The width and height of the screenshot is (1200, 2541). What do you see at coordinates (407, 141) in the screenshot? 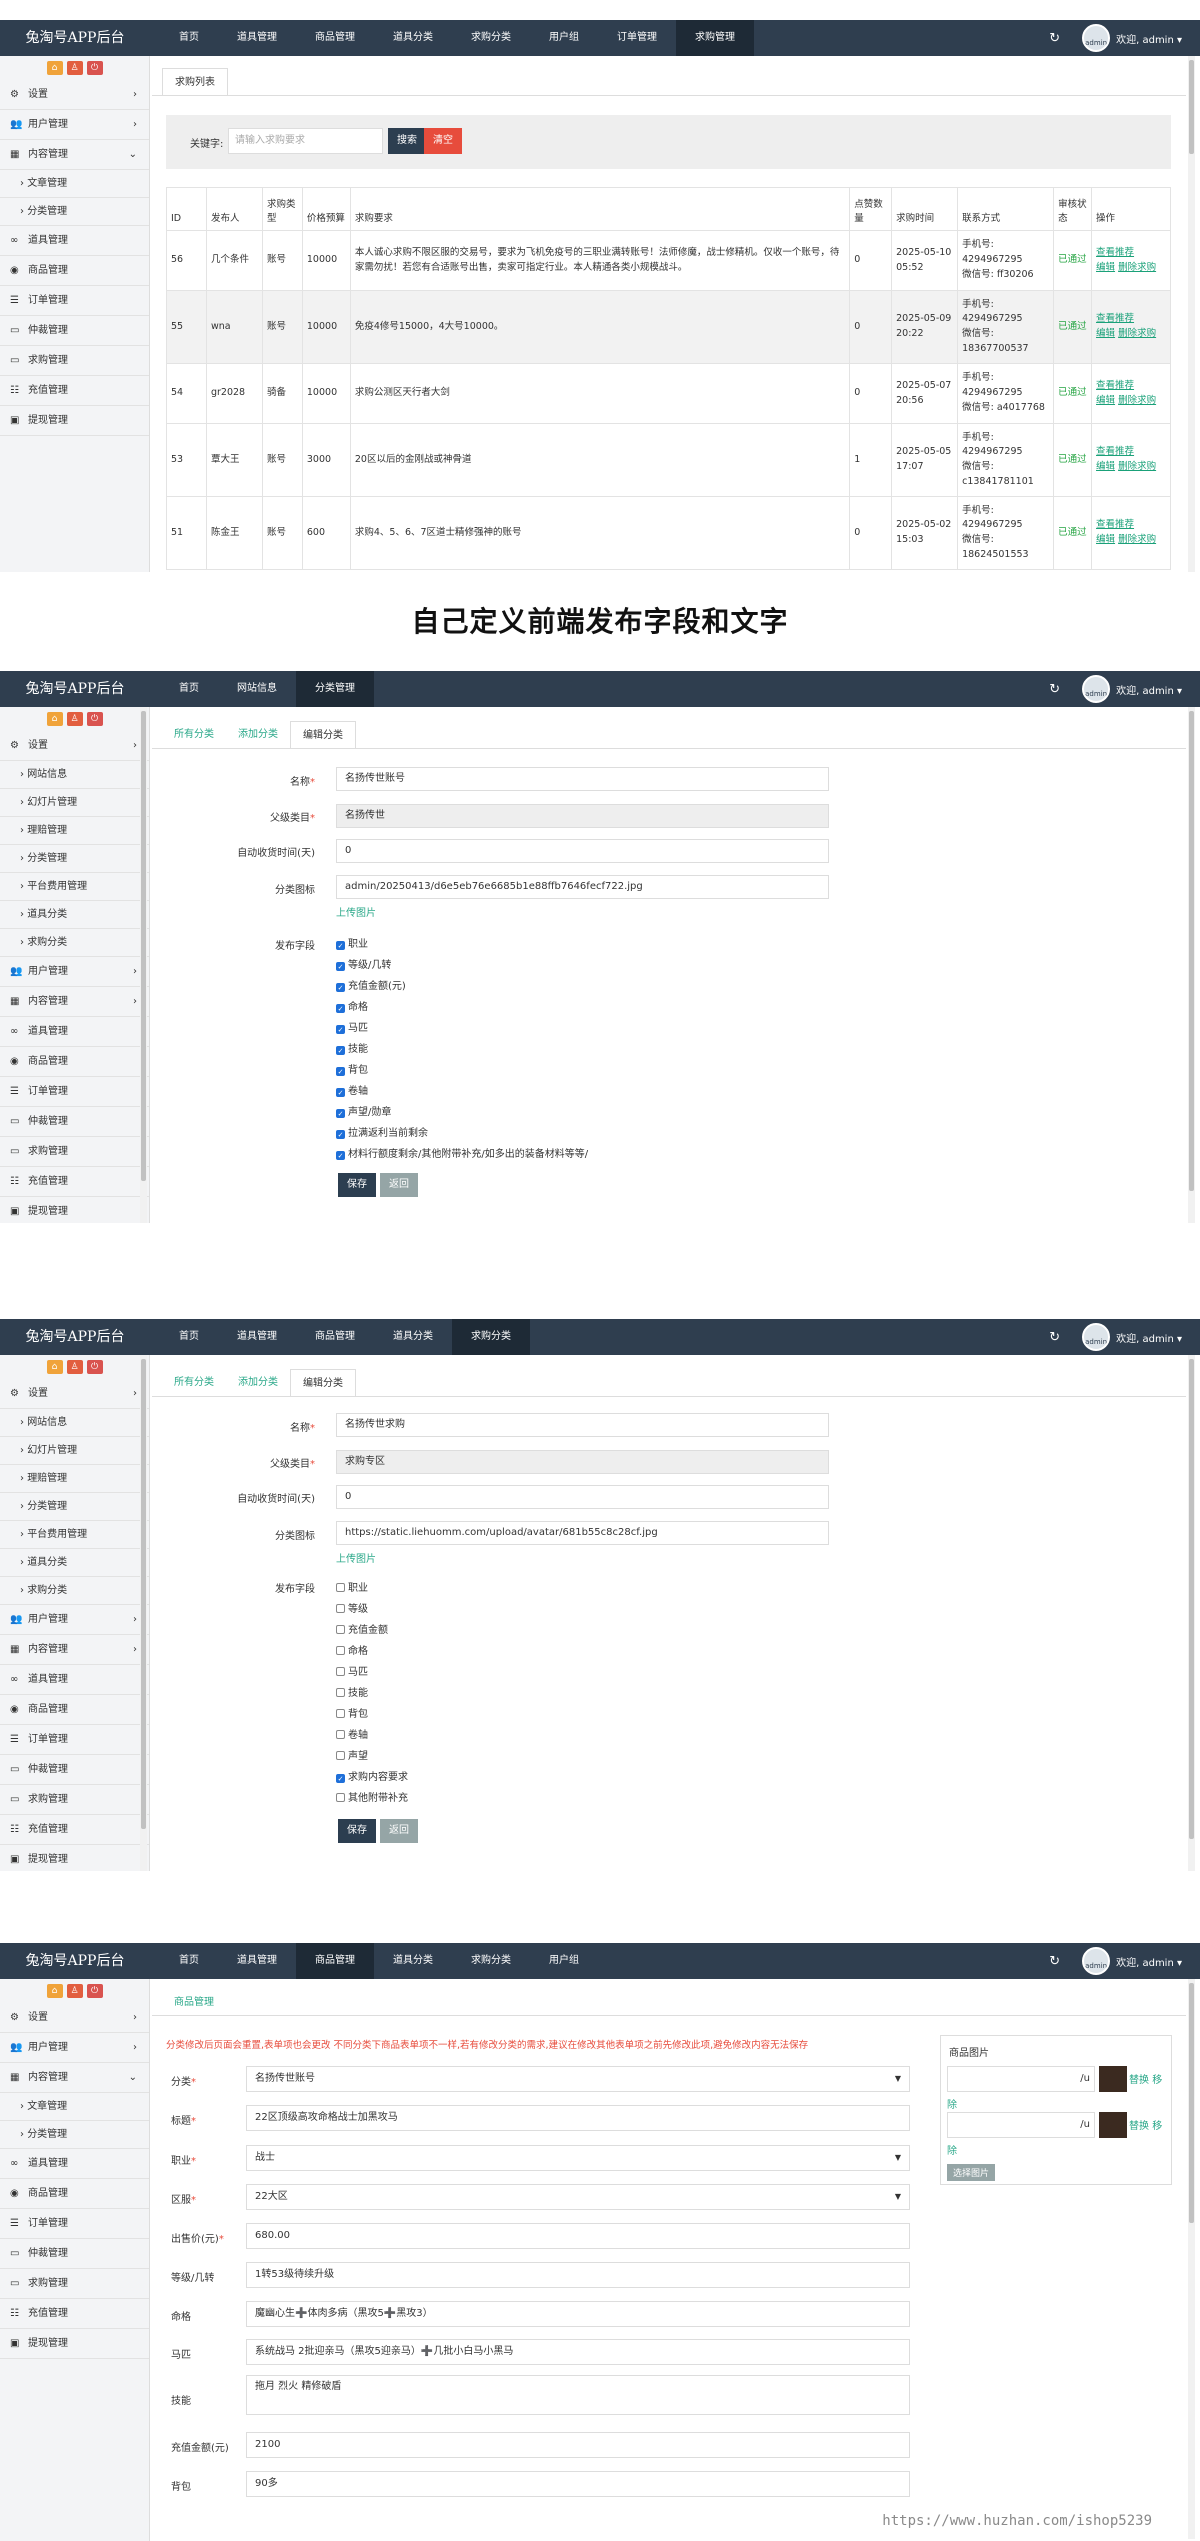
I see `search-button: 搜索` at bounding box center [407, 141].